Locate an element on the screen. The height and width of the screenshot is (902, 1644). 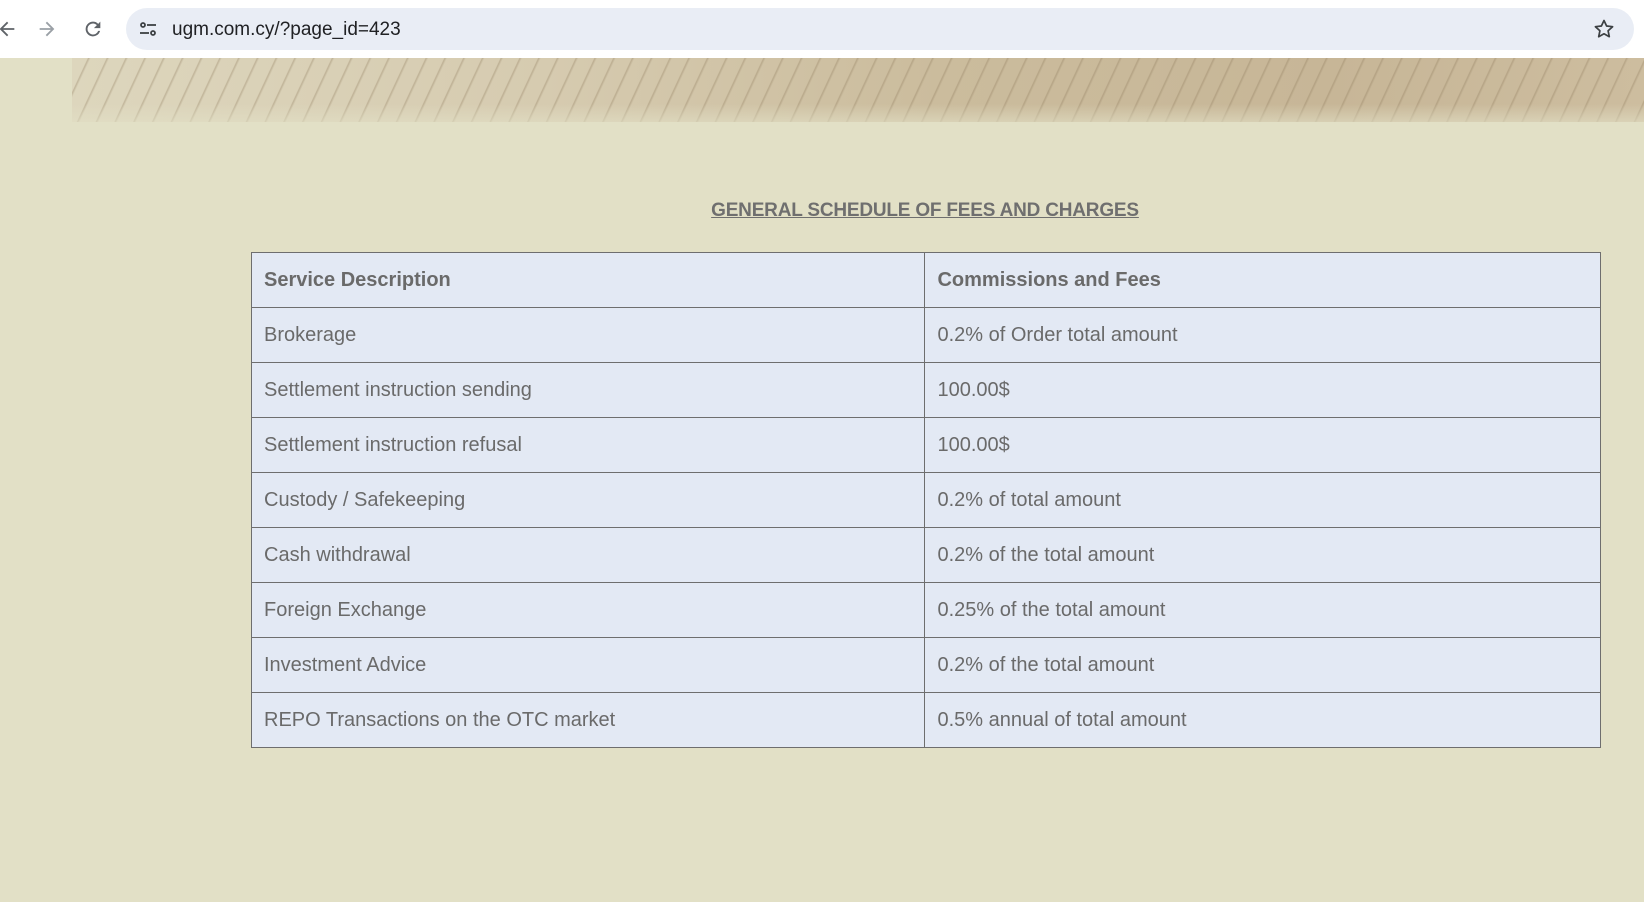
back-arrow-icon is located at coordinates (12, 29).